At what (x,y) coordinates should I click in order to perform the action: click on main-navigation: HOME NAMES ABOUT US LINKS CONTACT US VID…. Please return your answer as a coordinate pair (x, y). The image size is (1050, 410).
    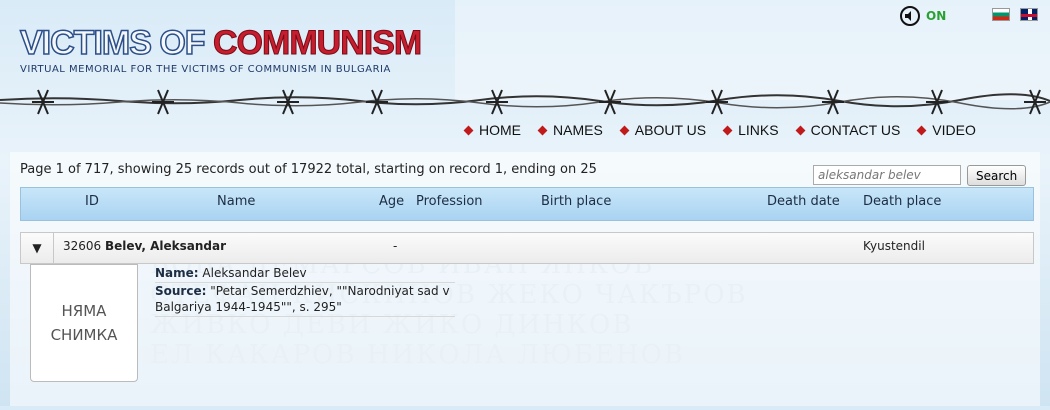
    Looking at the image, I should click on (719, 130).